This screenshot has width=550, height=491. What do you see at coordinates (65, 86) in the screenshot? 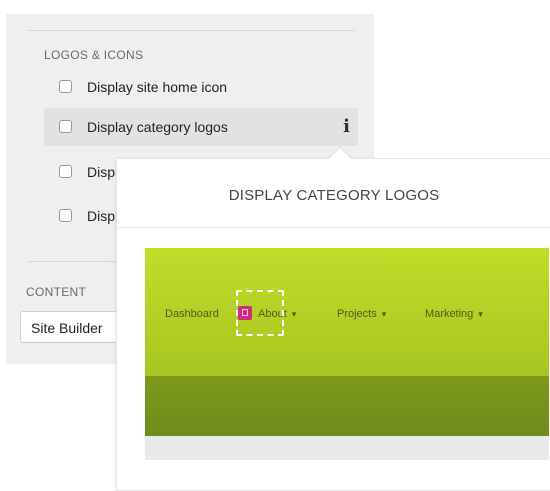
I see `checkbox-display-site-home-icon` at bounding box center [65, 86].